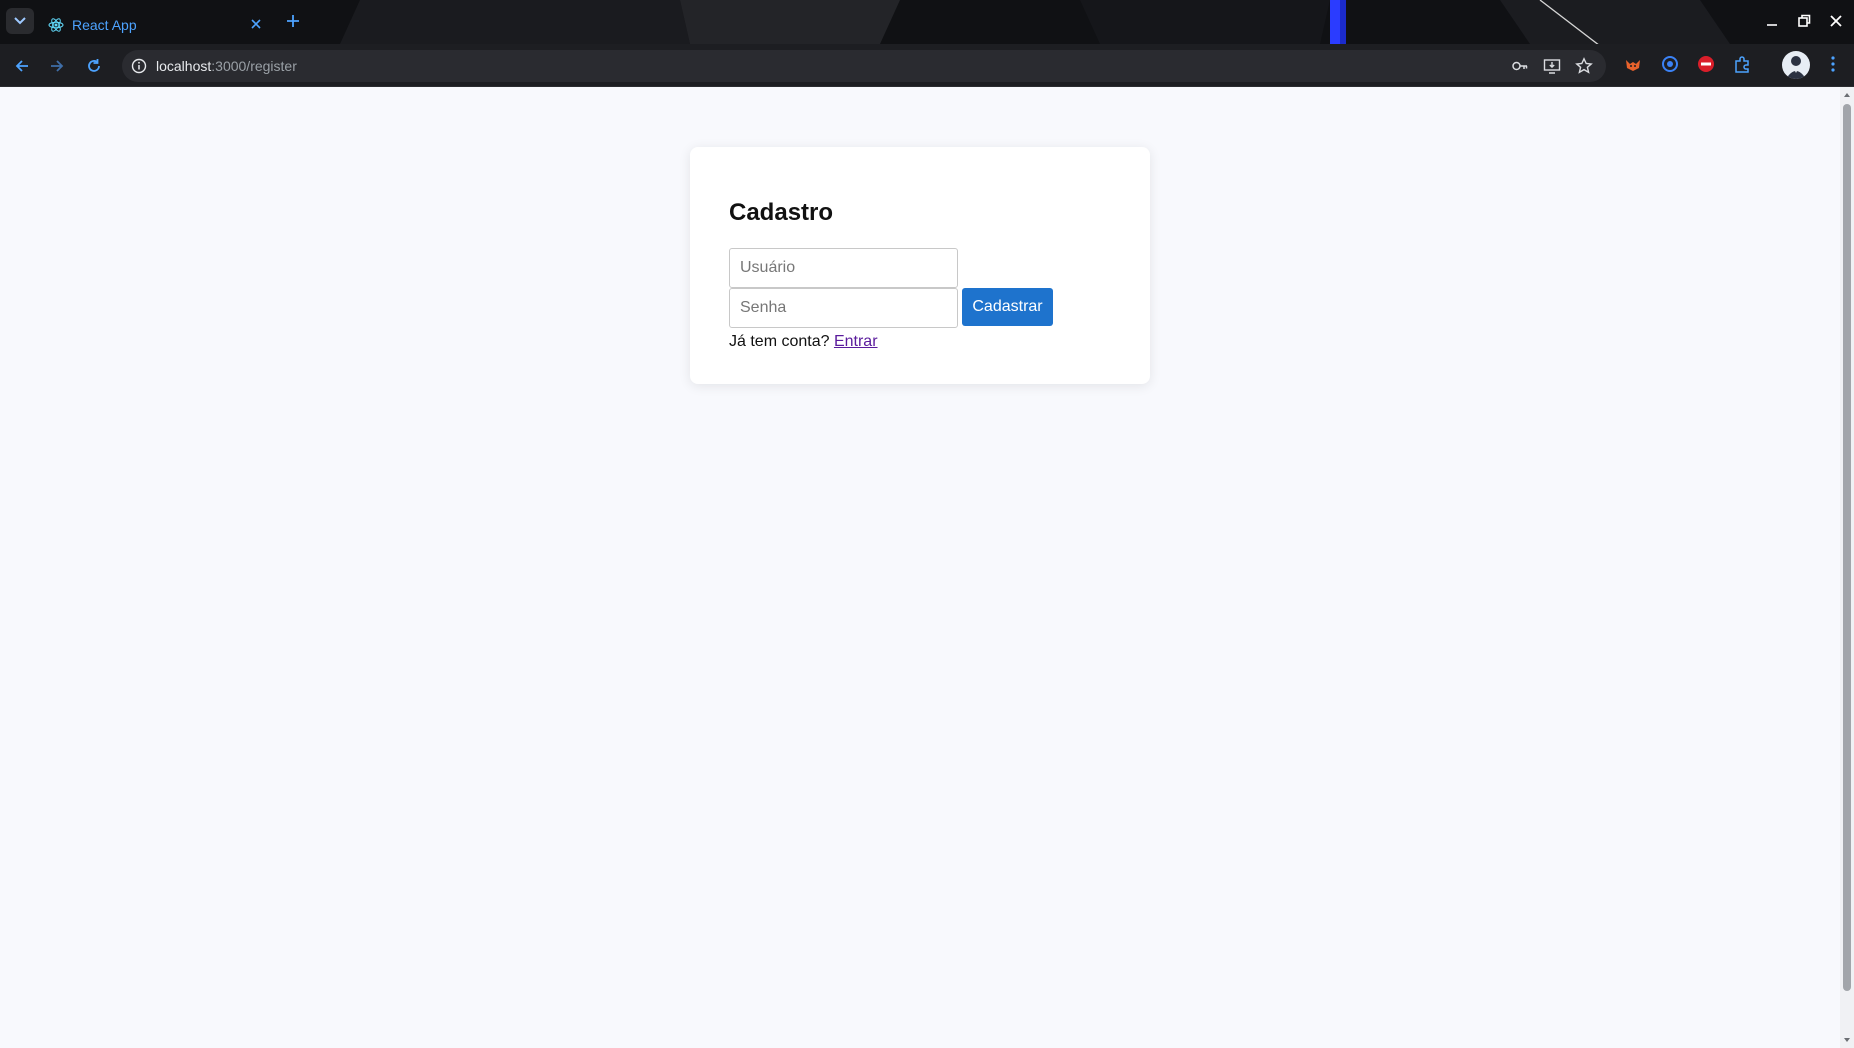  I want to click on register-card: Cadastro Cadastrar Já tem conta? Entrar, so click(920, 265).